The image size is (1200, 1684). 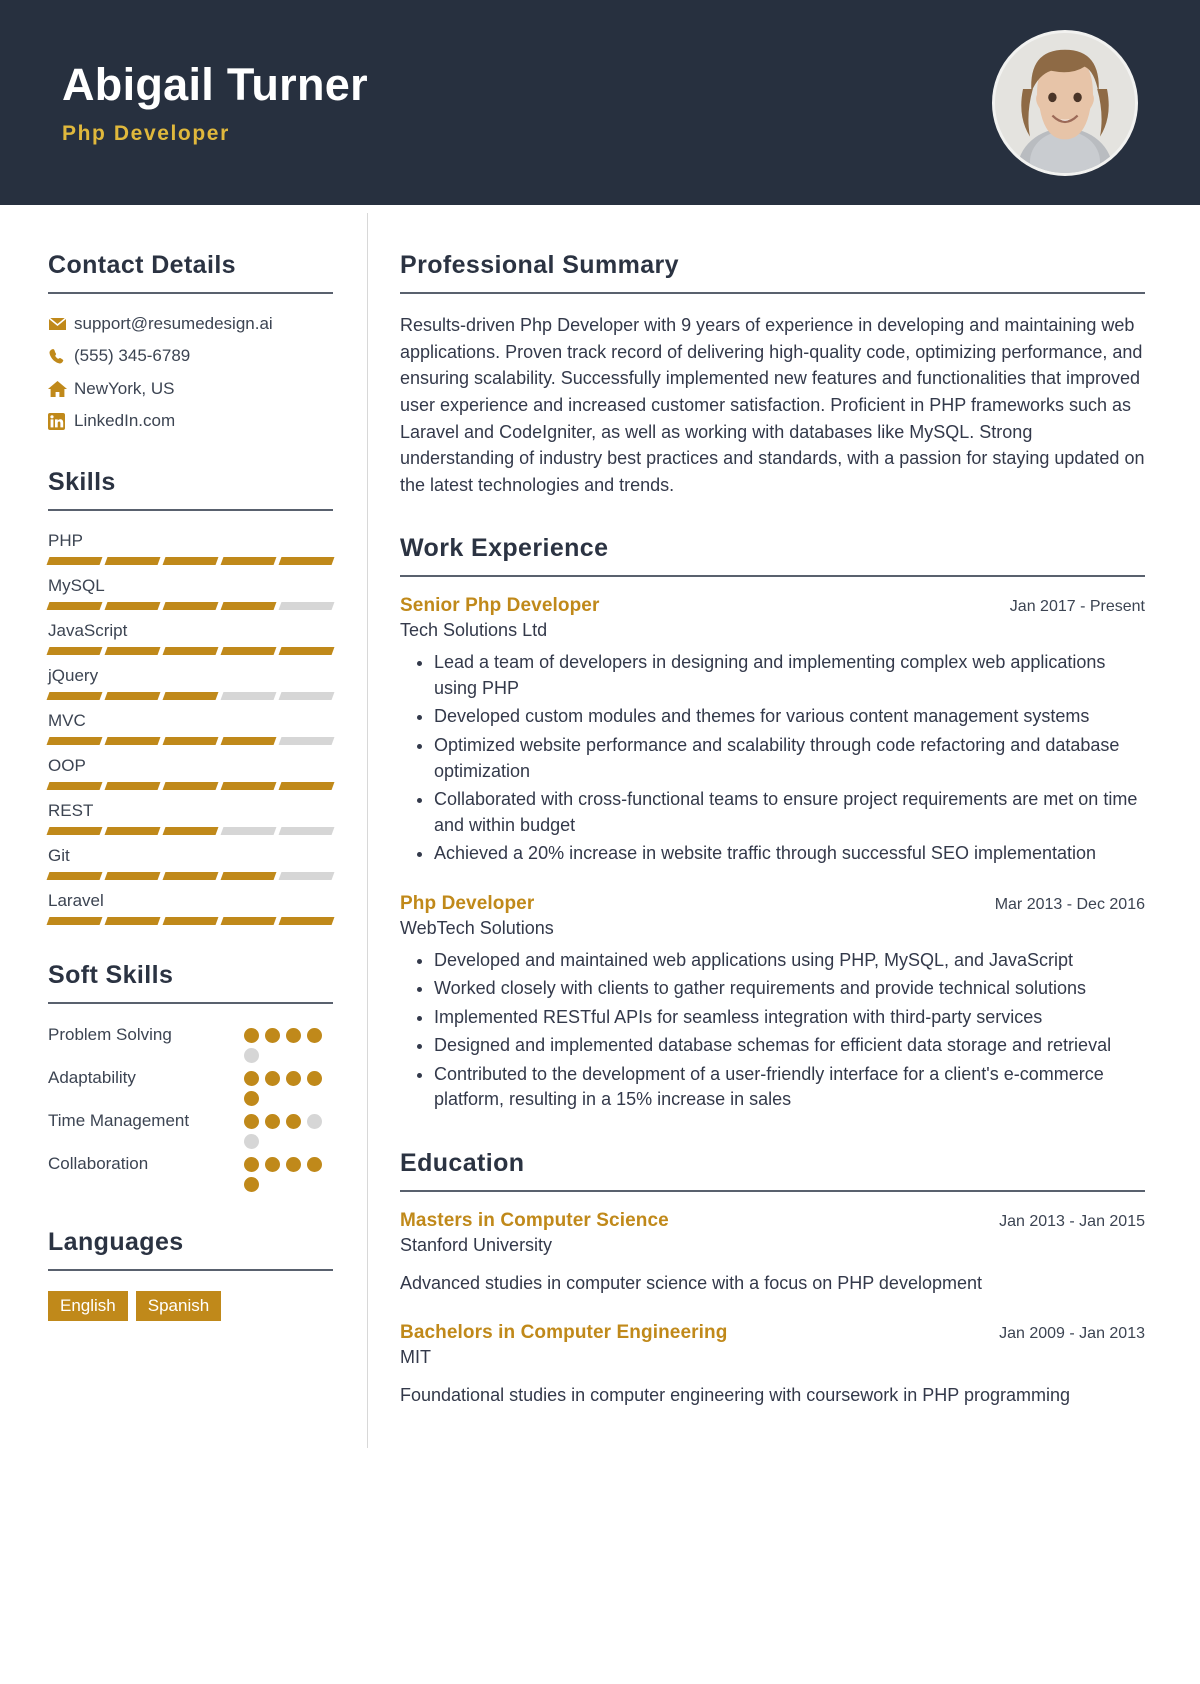 I want to click on skill-item: Laravel, so click(x=190, y=907).